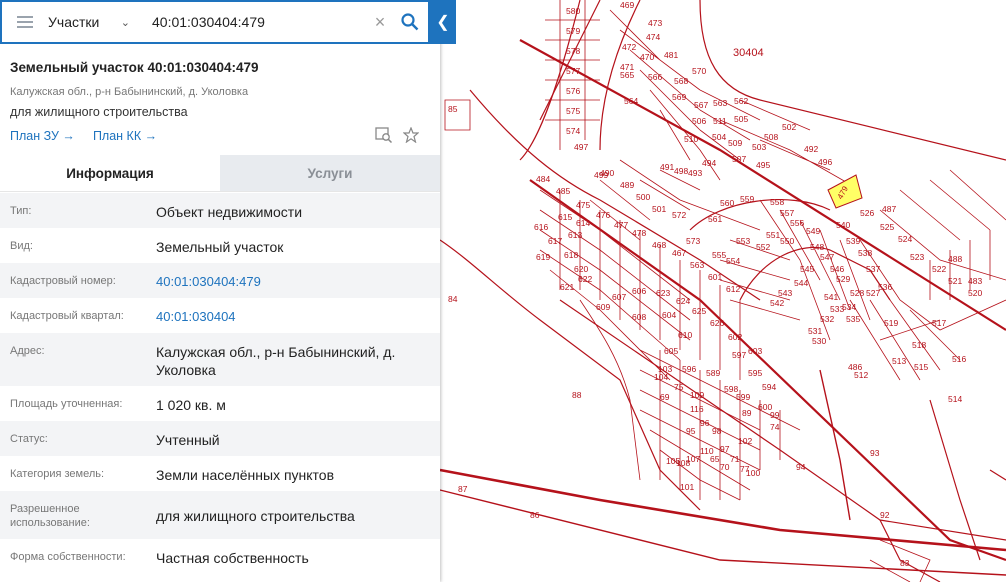 Image resolution: width=1006 pixels, height=582 pixels. I want to click on menu-icon, so click(25, 22).